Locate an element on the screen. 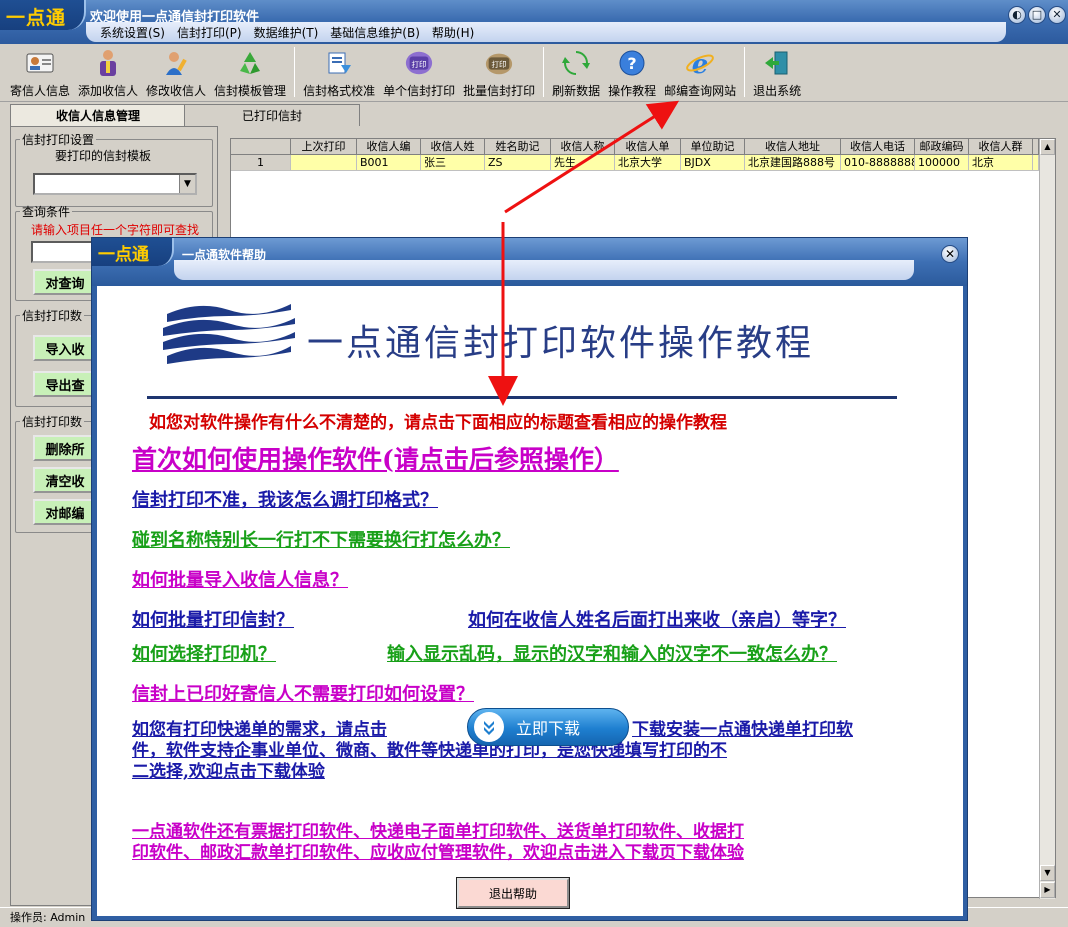  postcode-site-label: 邮编查询网站 is located at coordinates (700, 91).